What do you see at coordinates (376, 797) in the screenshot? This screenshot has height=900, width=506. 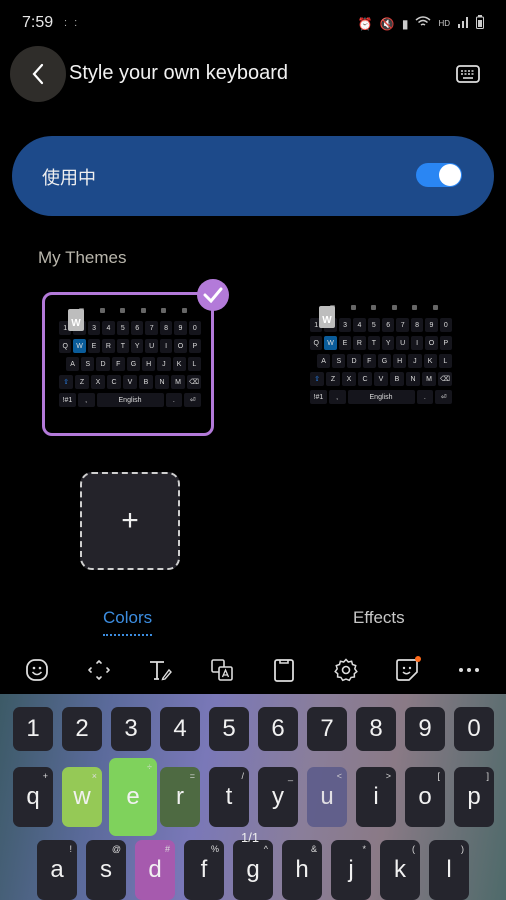 I see `key-i: i >` at bounding box center [376, 797].